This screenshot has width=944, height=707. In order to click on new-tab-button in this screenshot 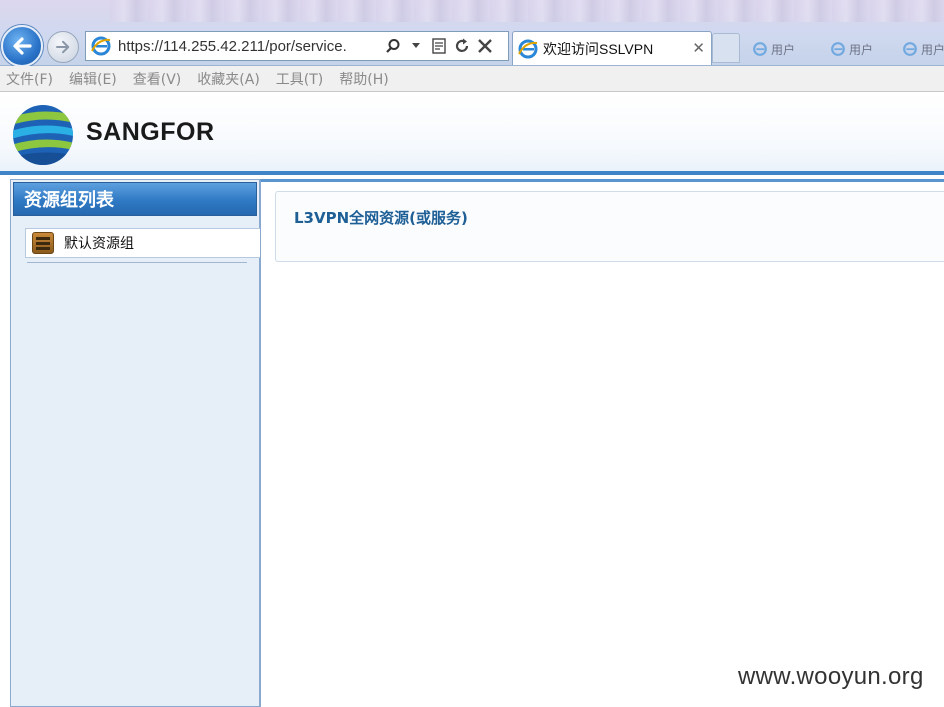, I will do `click(726, 48)`.